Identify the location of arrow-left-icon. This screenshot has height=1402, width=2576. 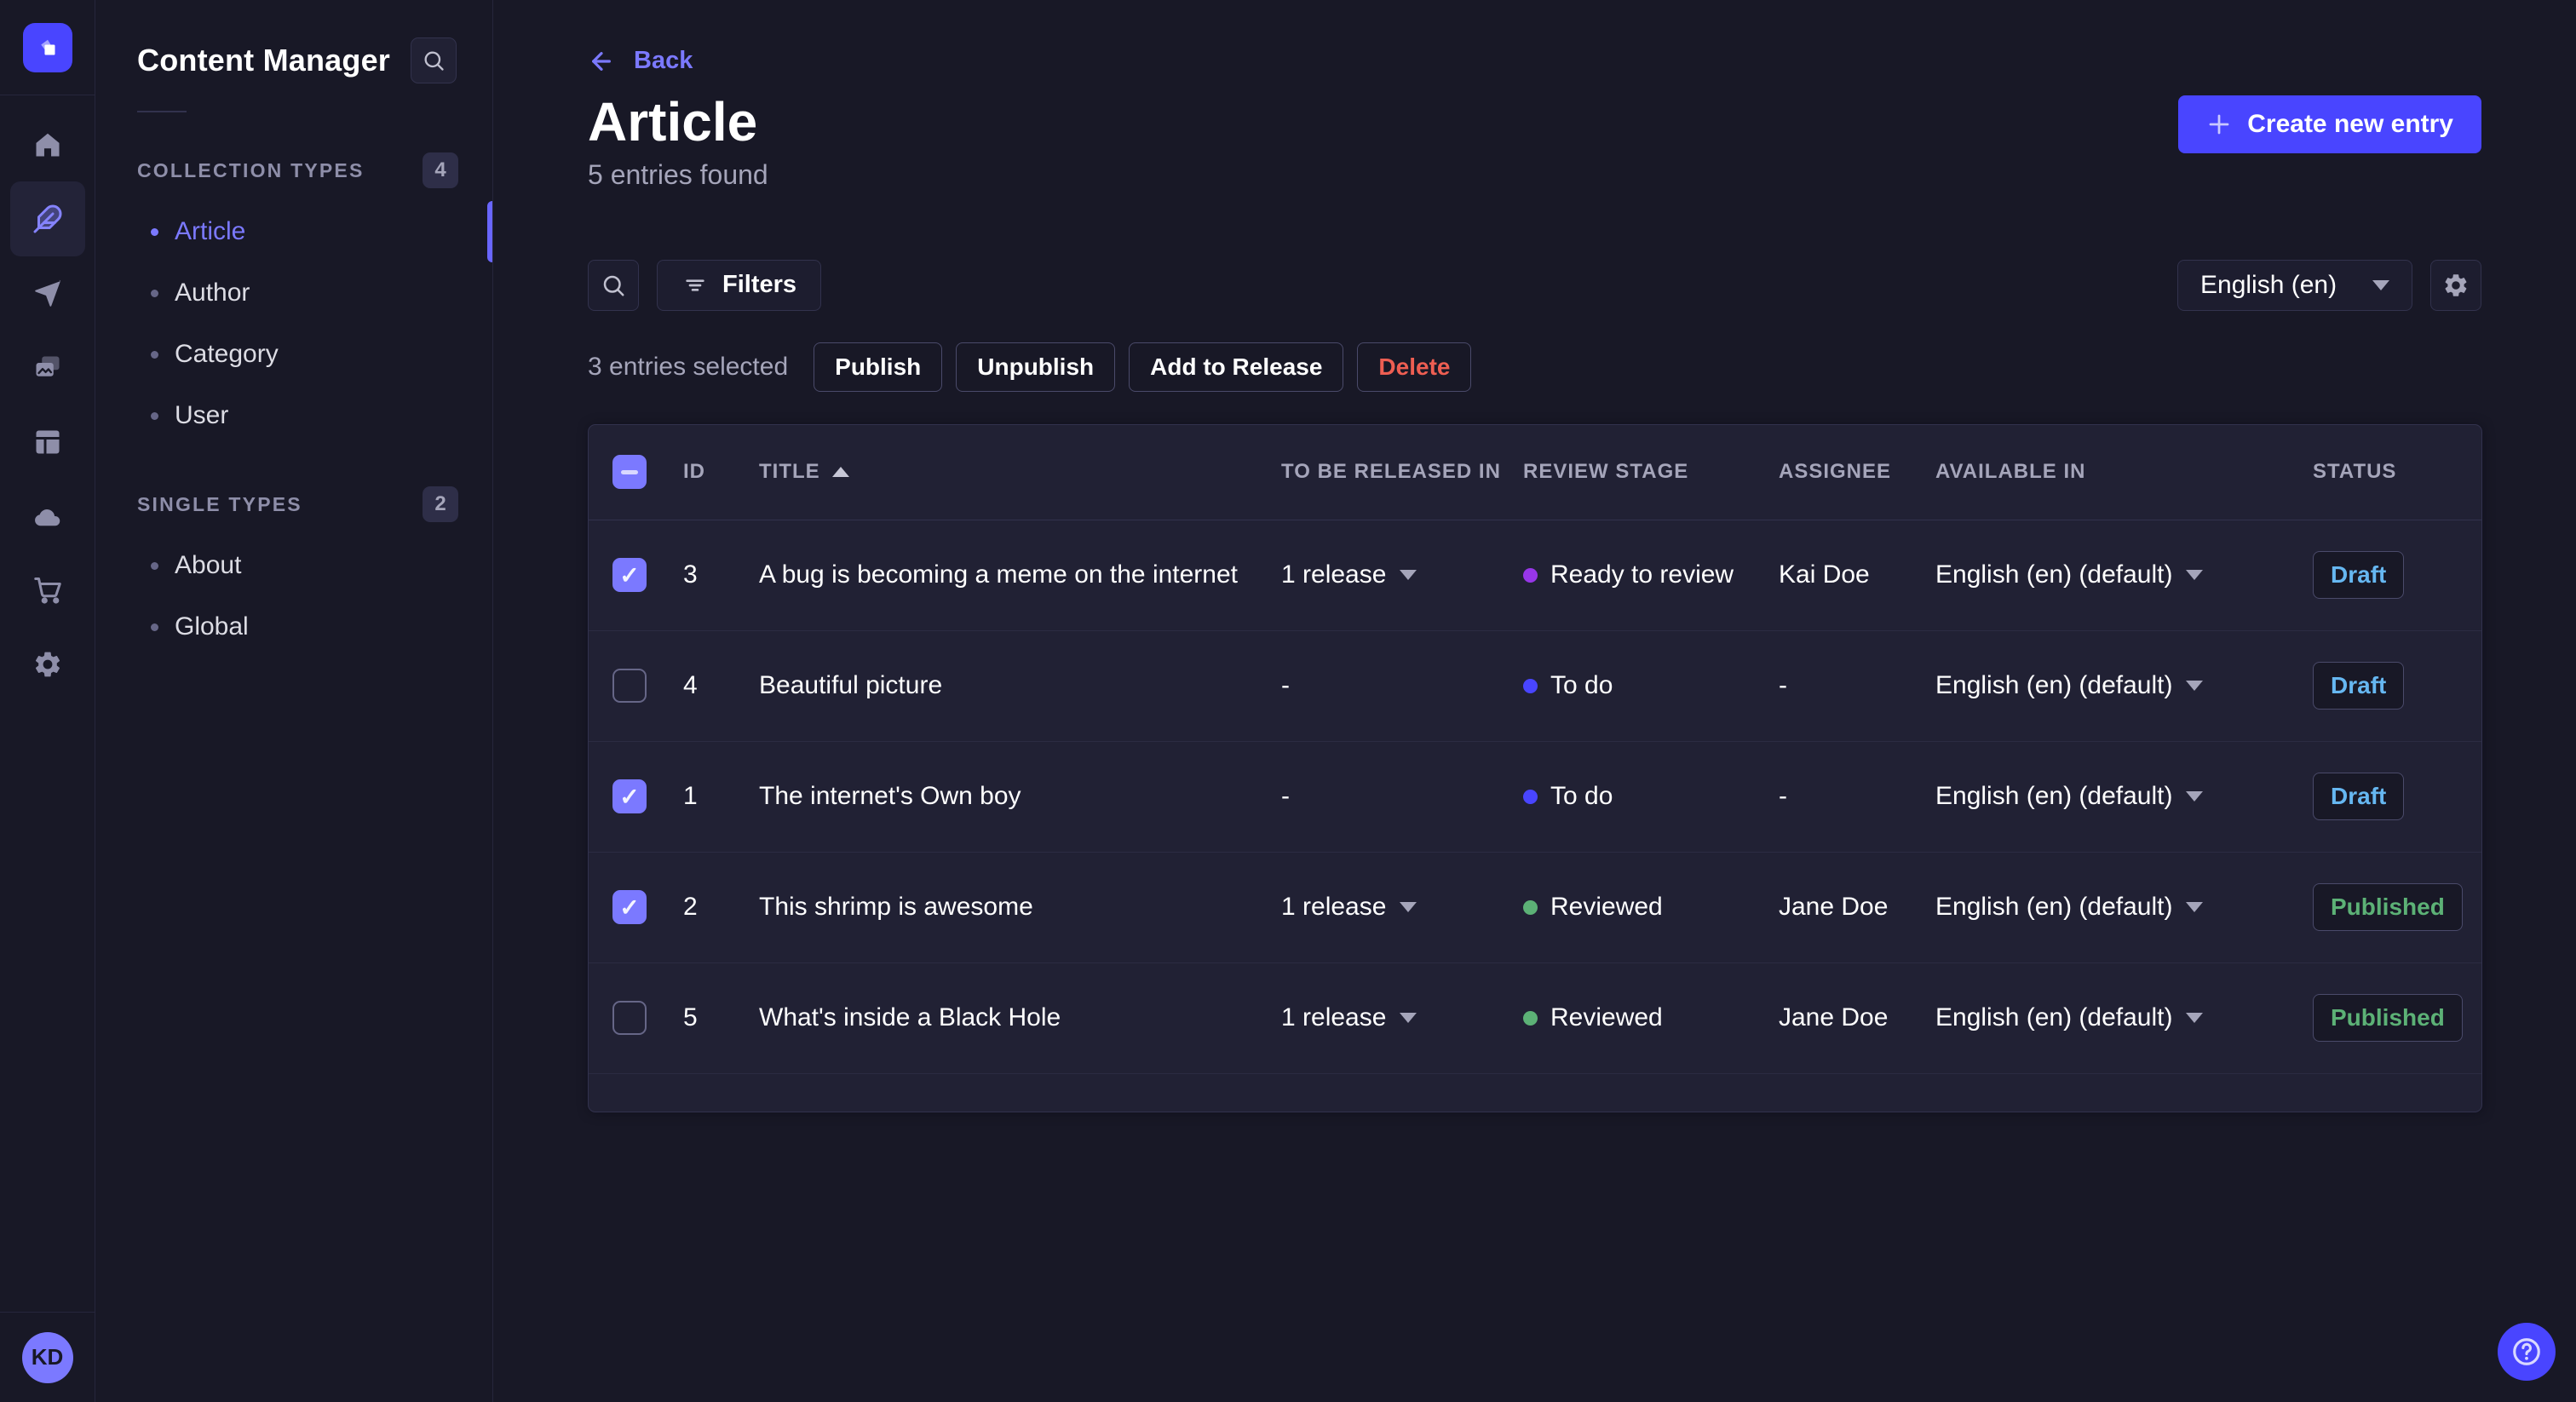
(602, 61).